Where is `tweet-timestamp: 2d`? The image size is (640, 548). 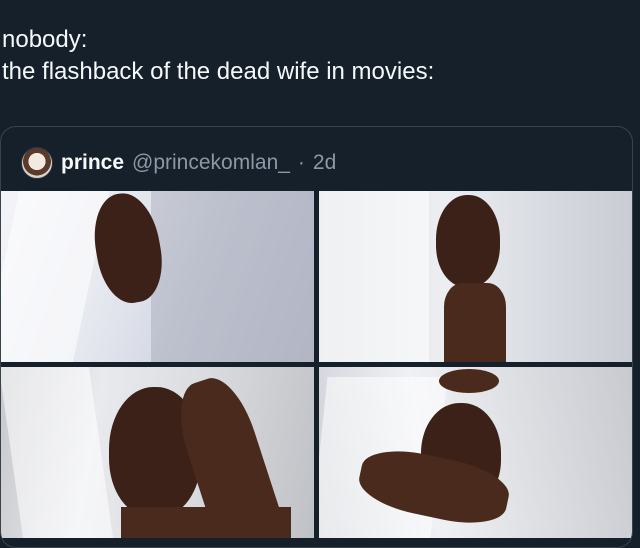 tweet-timestamp: 2d is located at coordinates (324, 163).